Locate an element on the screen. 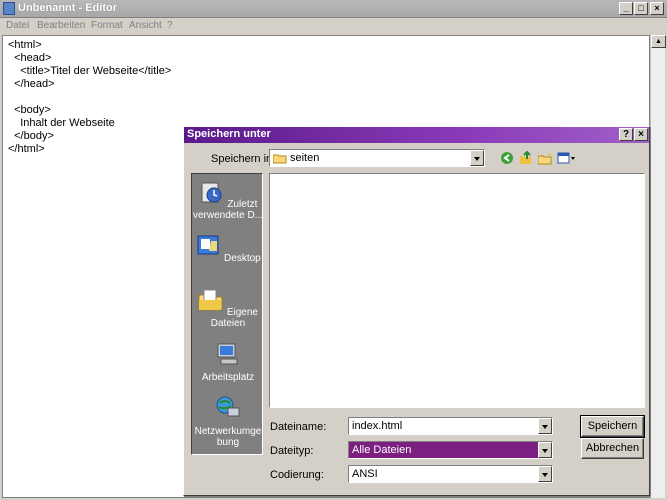 This screenshot has width=667, height=500. code-line: Inhalt der Webseite is located at coordinates (61, 123).